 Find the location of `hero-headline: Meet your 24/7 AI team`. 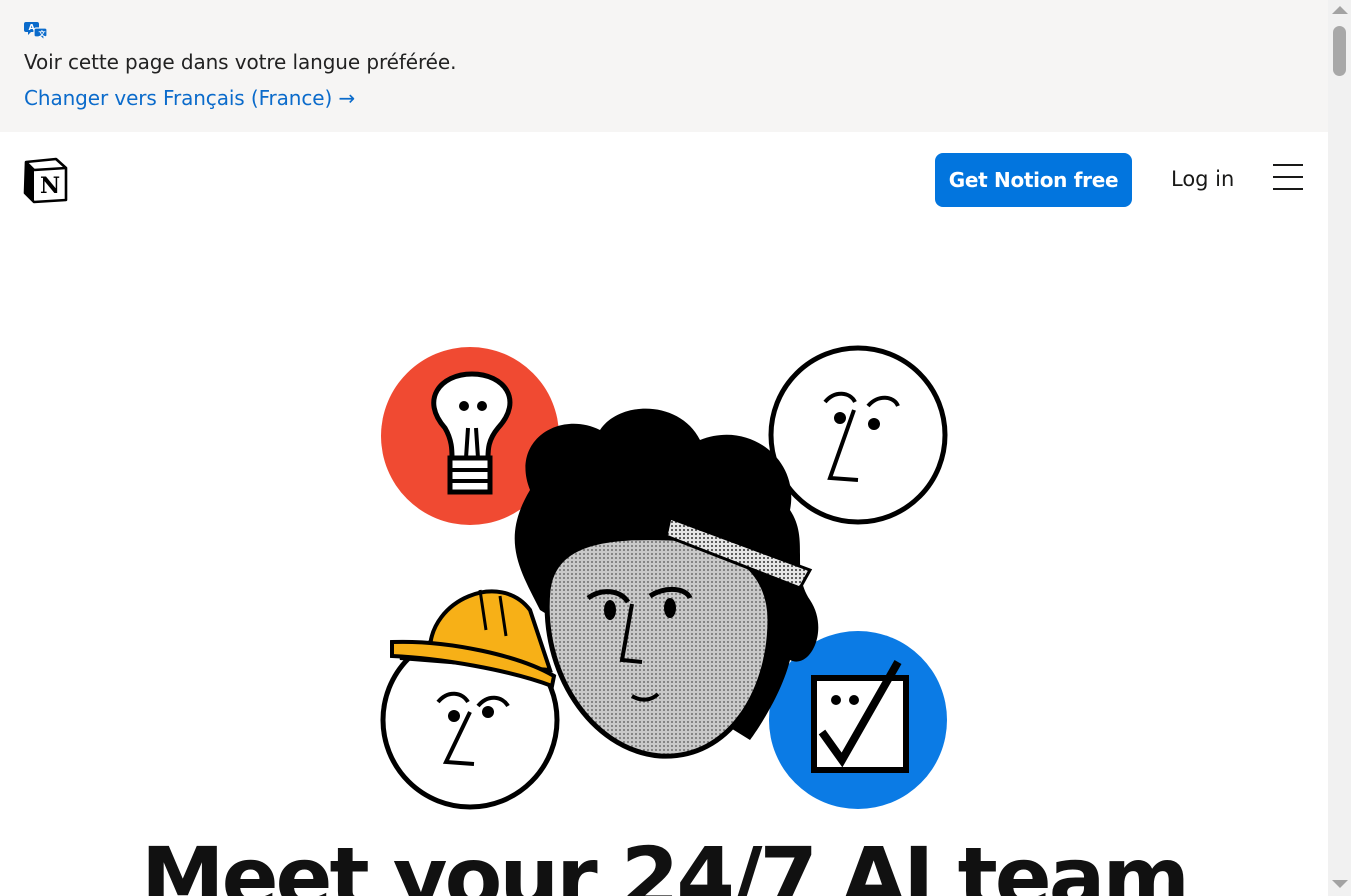

hero-headline: Meet your 24/7 AI team is located at coordinates (665, 862).